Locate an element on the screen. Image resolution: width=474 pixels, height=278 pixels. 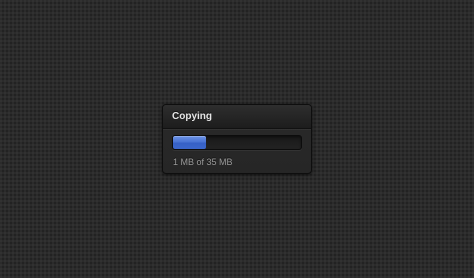
progress-status-text: 1 MB of 35 MB is located at coordinates (203, 162).